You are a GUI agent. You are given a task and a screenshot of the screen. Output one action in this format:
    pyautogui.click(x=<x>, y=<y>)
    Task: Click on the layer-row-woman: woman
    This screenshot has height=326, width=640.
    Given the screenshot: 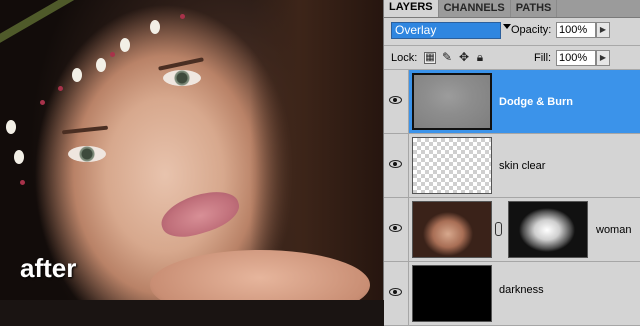 What is the action you would take?
    pyautogui.click(x=512, y=230)
    